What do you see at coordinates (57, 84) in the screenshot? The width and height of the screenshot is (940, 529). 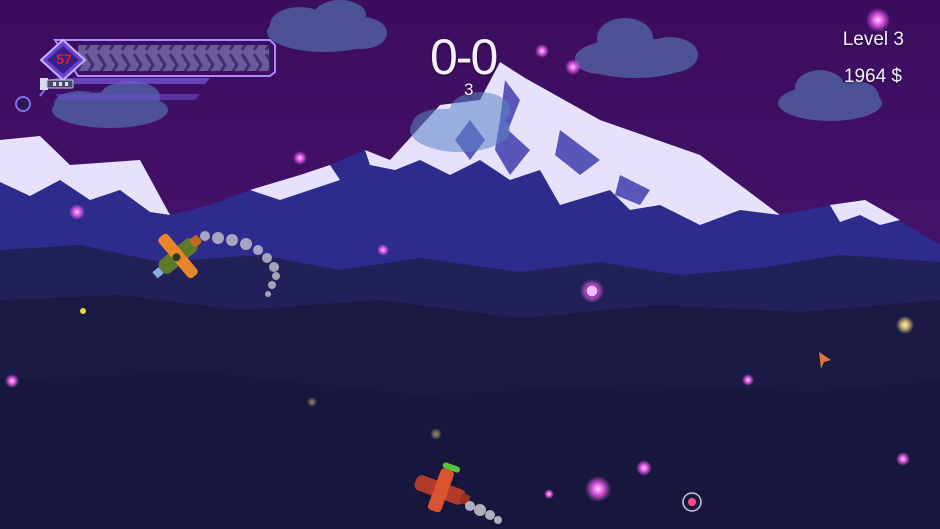 I see `gun-icon` at bounding box center [57, 84].